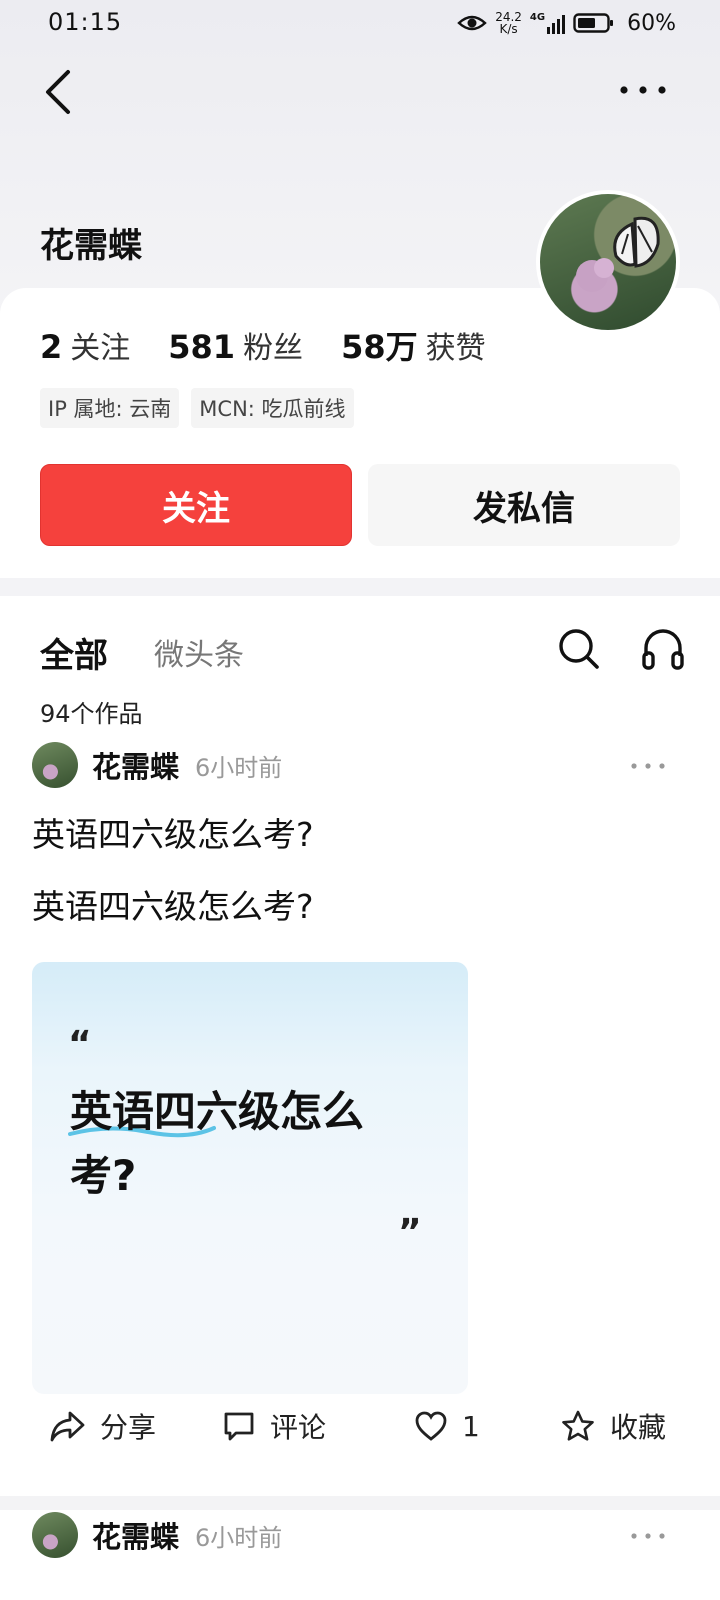  Describe the element at coordinates (103, 1426) in the screenshot. I see `share-button: 分享` at that location.